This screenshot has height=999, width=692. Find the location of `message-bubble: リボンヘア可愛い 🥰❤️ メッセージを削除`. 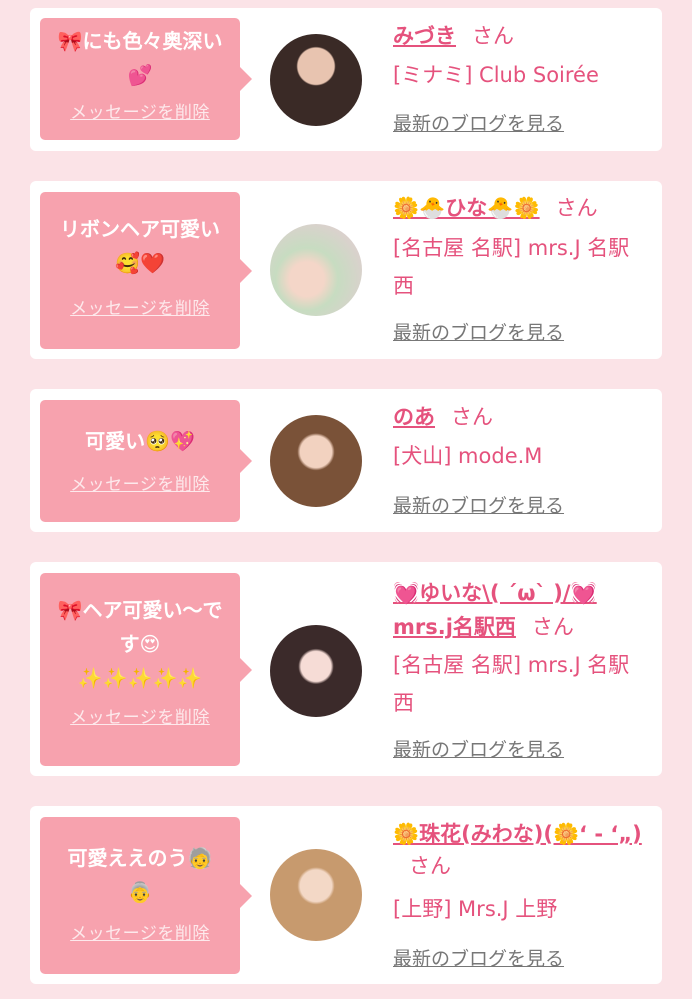

message-bubble: リボンヘア可愛い 🥰❤️ メッセージを削除 is located at coordinates (146, 270).